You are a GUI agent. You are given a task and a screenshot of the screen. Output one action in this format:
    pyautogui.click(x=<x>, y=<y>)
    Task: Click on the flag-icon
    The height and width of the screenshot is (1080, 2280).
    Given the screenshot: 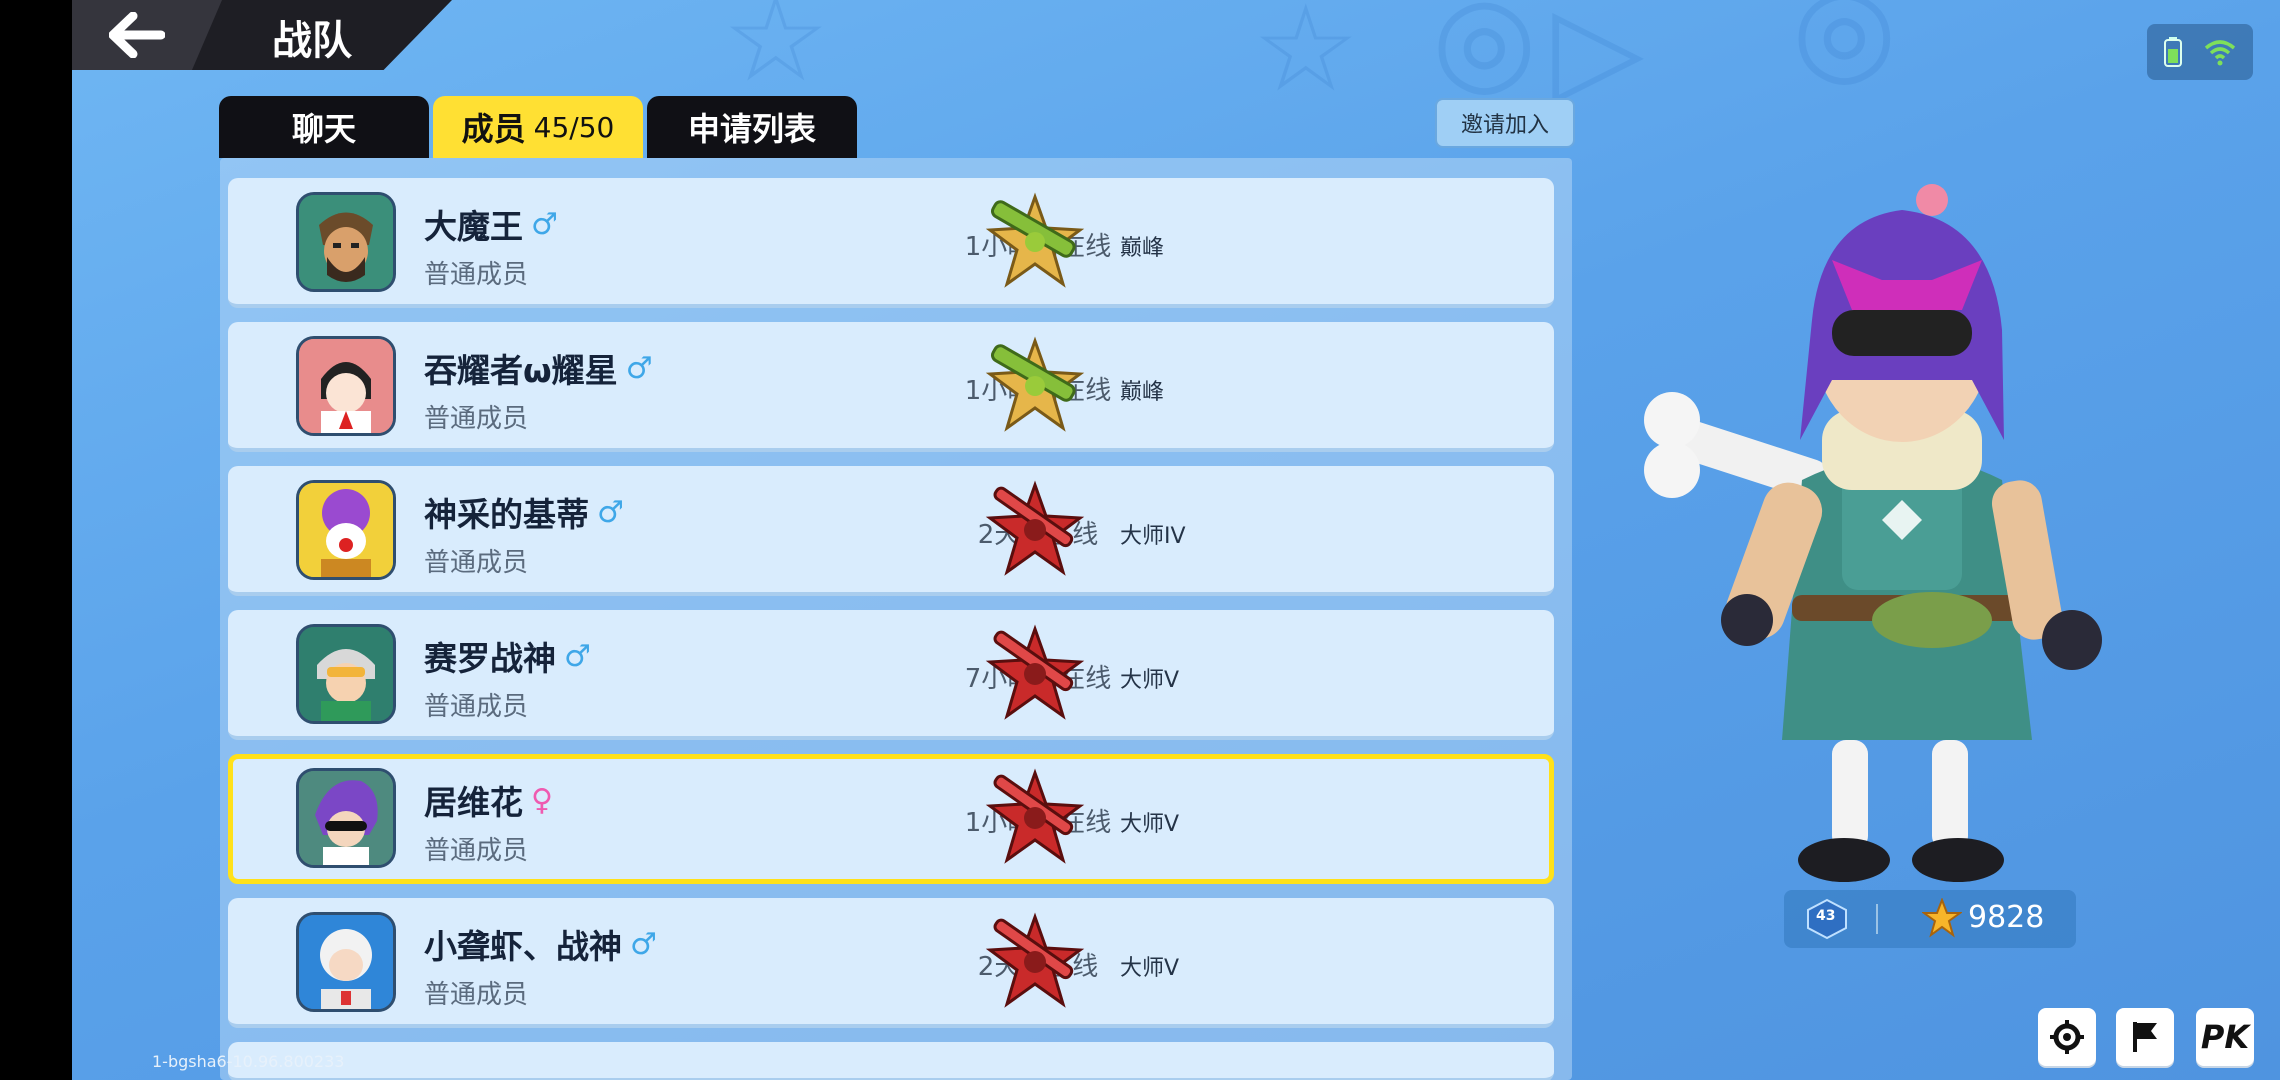 What is the action you would take?
    pyautogui.click(x=2145, y=1037)
    